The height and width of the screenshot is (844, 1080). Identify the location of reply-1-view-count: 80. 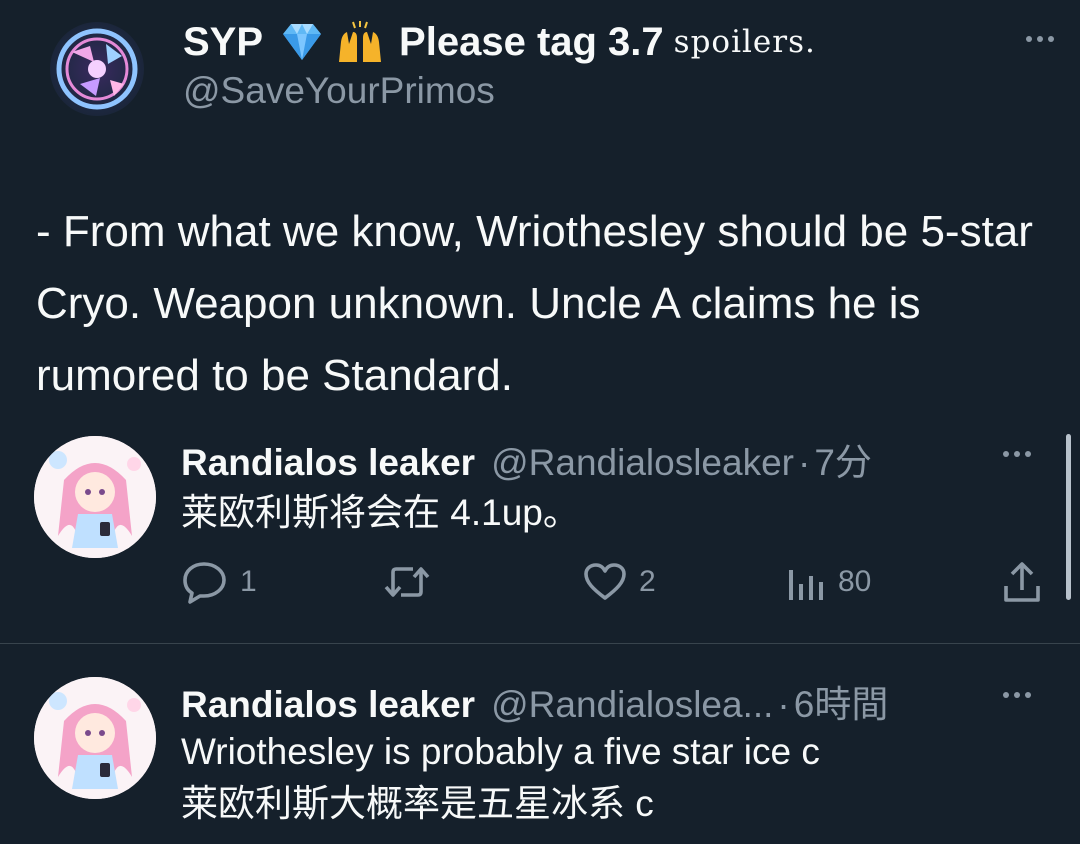
(855, 581).